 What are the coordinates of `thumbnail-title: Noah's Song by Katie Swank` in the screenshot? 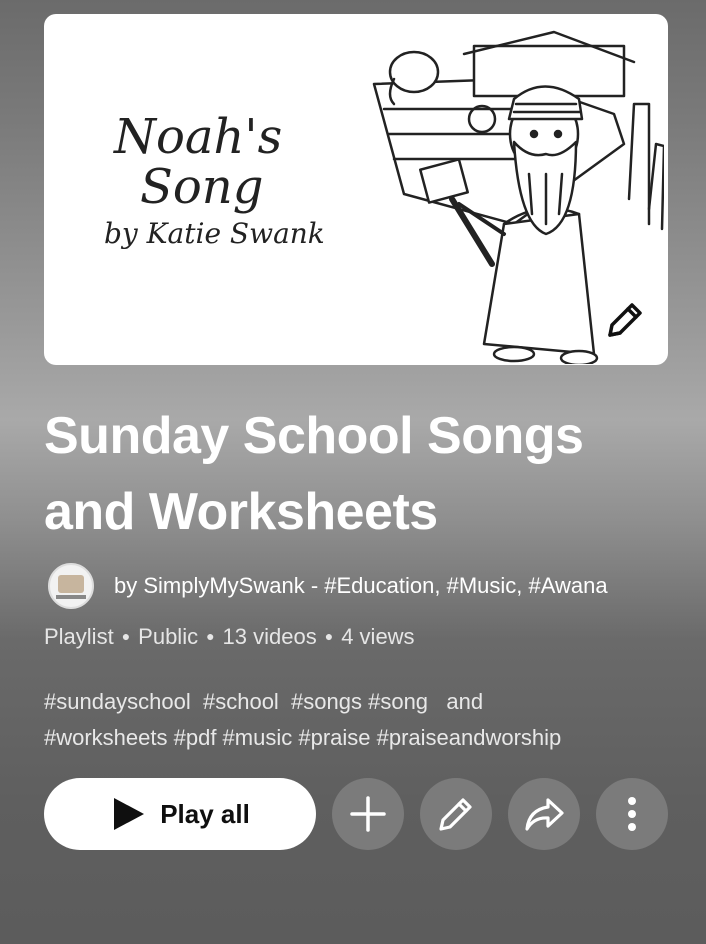 It's located at (234, 179).